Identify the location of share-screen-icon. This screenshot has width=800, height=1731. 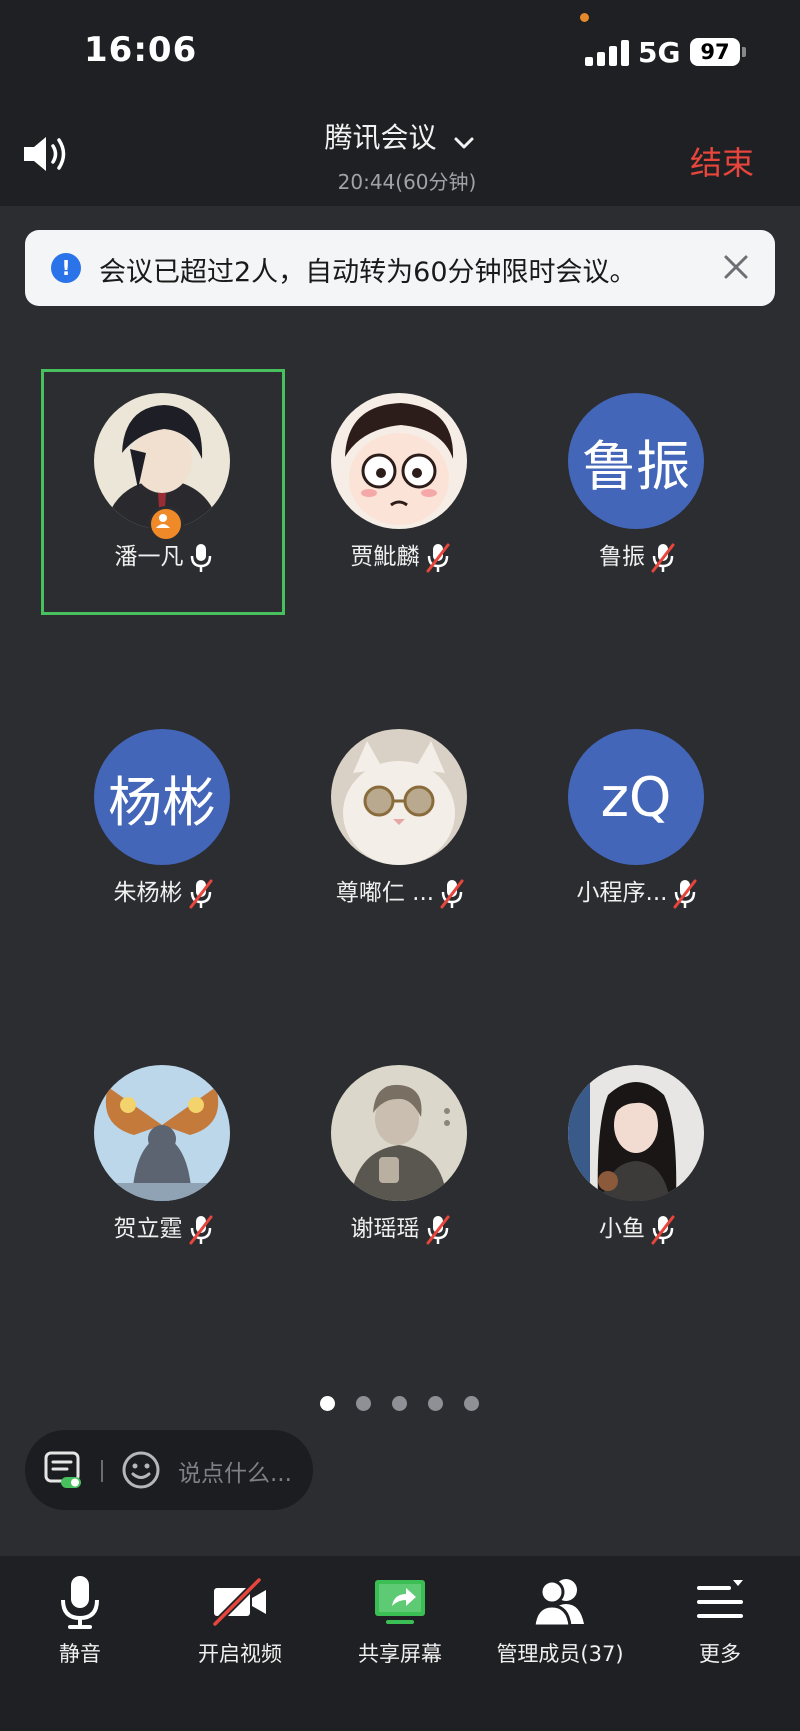
(400, 1602).